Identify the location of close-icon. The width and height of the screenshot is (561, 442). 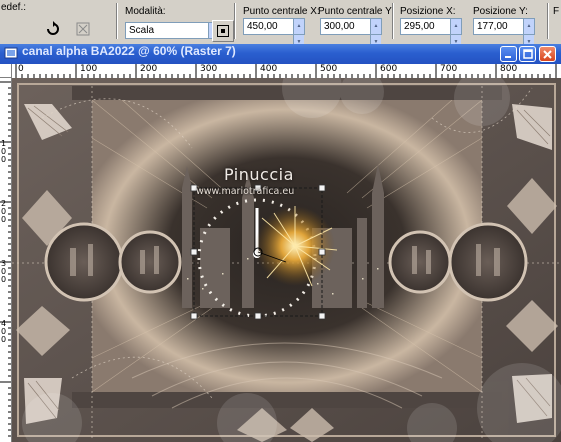
(547, 54).